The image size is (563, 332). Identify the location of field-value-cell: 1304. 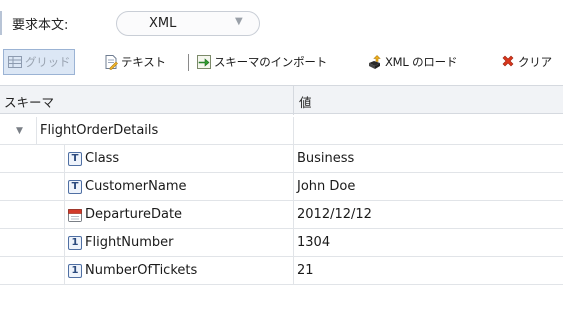
(311, 242).